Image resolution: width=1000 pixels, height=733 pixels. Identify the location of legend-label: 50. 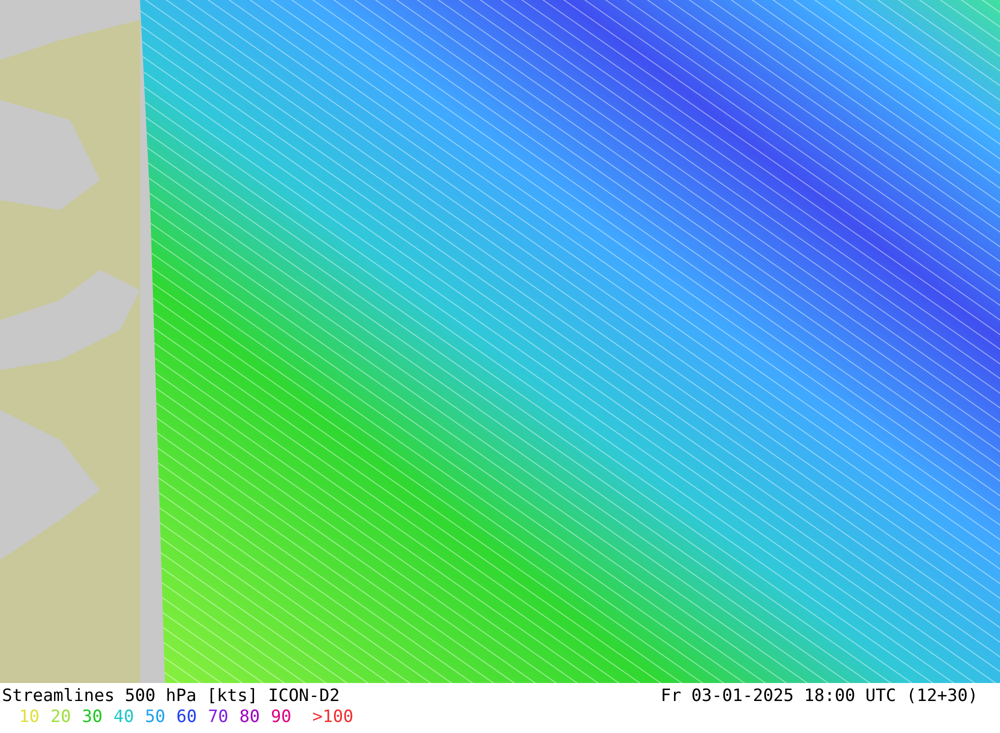
(155, 717).